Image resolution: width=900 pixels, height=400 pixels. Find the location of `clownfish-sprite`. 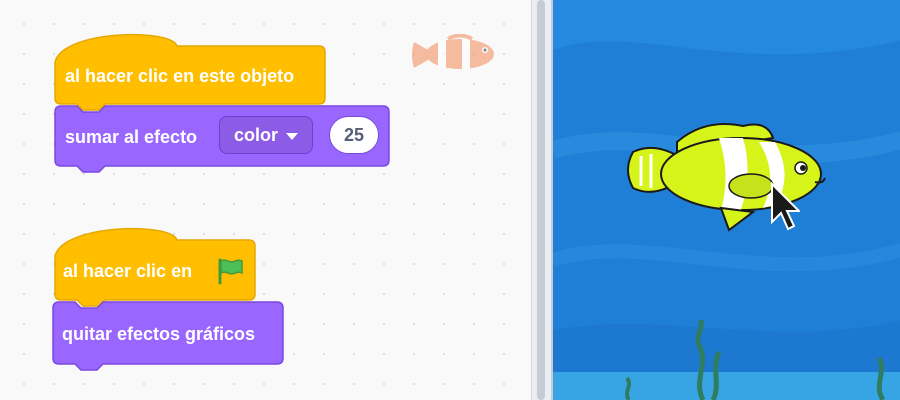

clownfish-sprite is located at coordinates (728, 172).